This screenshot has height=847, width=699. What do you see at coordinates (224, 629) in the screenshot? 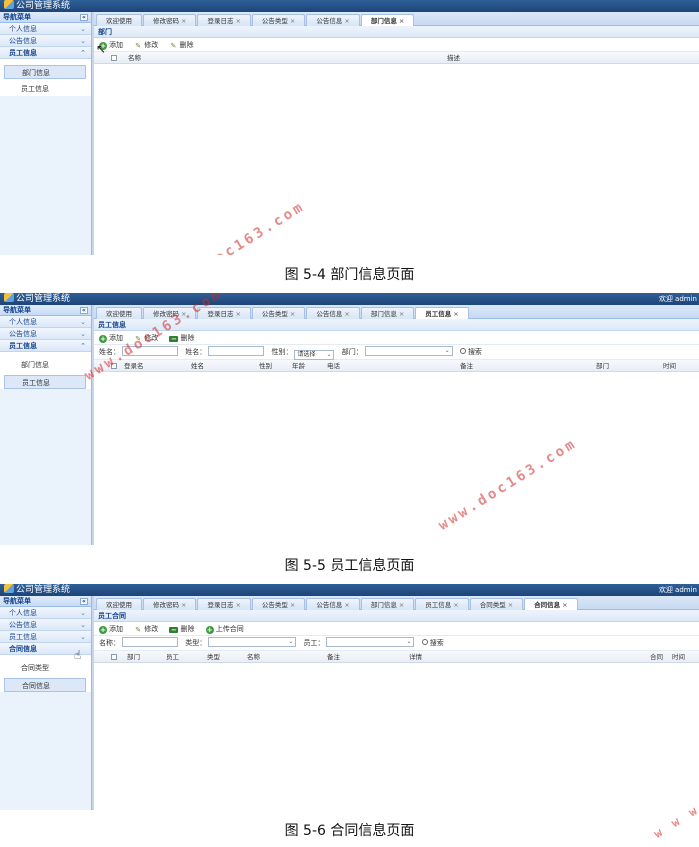
I see `upload-contract-button: + 上传合同` at bounding box center [224, 629].